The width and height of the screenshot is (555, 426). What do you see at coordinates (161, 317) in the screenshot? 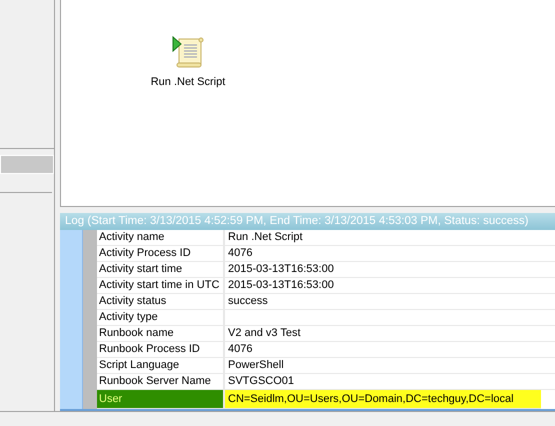
I see `property-name: Activity type` at bounding box center [161, 317].